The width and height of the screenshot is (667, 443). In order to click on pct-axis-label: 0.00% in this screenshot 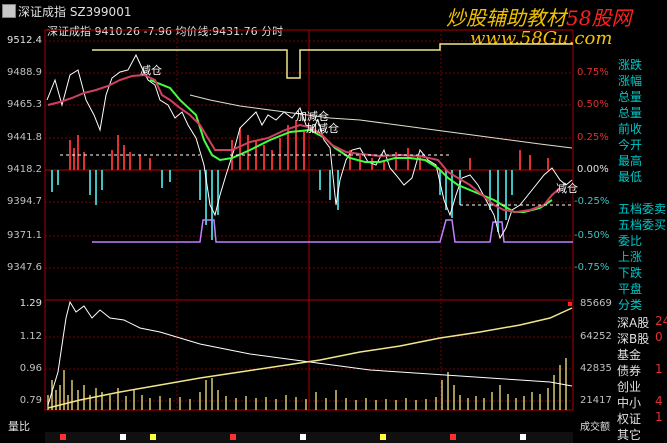, I will do `click(593, 169)`.